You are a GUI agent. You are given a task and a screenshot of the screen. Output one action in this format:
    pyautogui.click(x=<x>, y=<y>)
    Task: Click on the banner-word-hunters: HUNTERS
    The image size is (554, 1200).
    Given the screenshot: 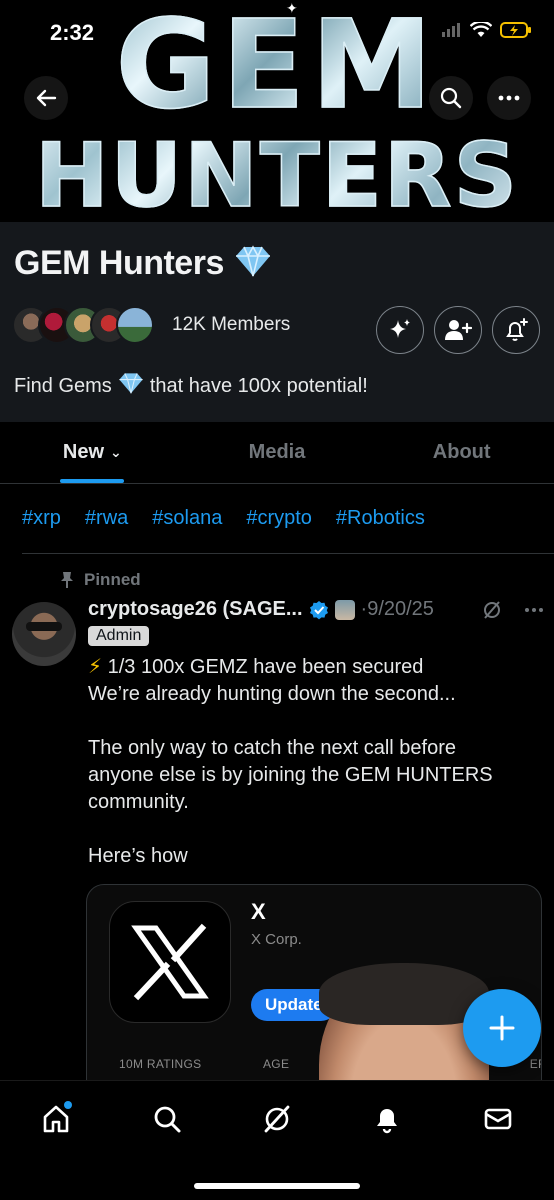 What is the action you would take?
    pyautogui.click(x=277, y=176)
    